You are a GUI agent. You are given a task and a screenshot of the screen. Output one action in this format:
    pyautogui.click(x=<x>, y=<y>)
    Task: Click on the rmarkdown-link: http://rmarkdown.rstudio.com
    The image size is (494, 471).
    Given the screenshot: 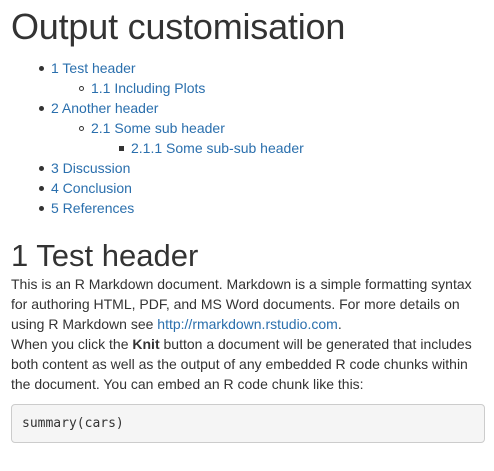 What is the action you would take?
    pyautogui.click(x=247, y=324)
    